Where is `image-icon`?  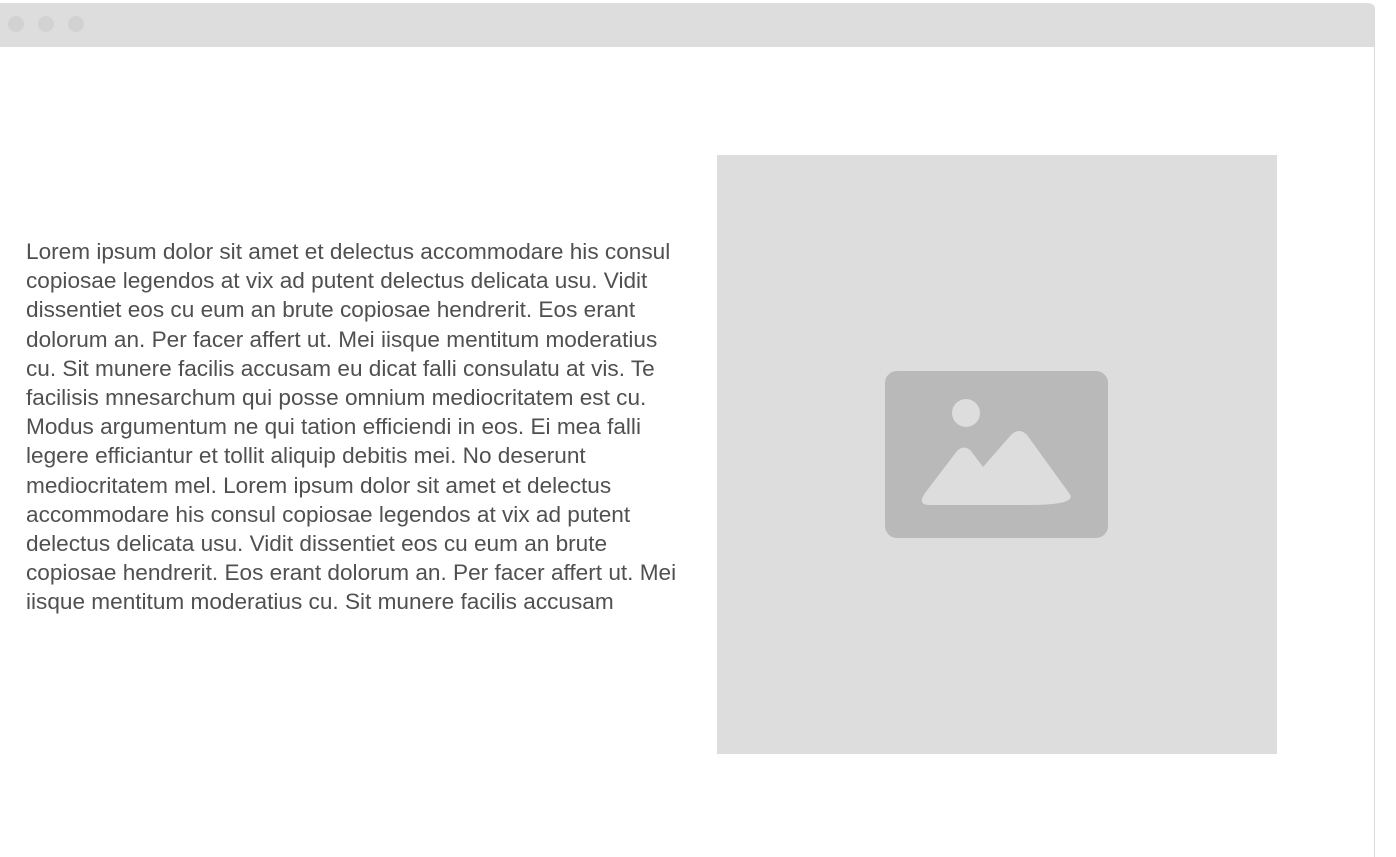
image-icon is located at coordinates (996, 454).